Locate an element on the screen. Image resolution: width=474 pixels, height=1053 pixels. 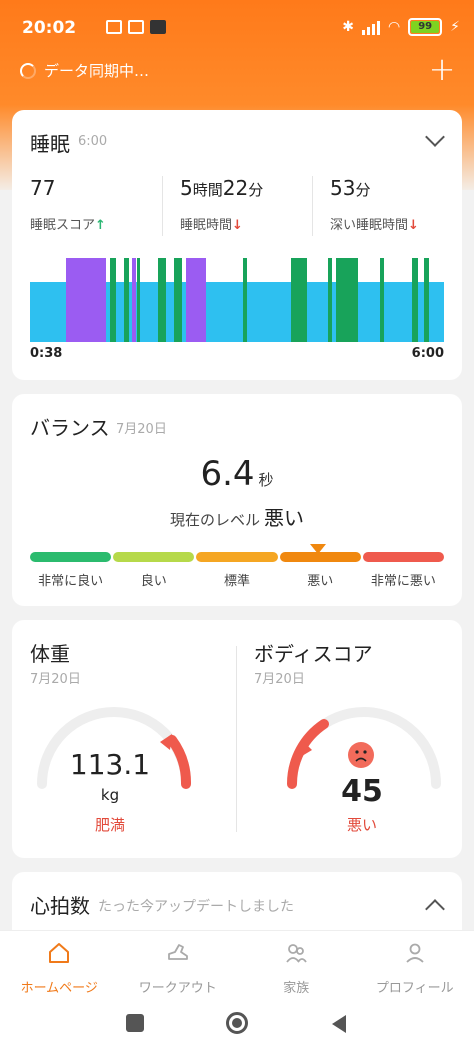
balance-level-value: 悪い is located at coordinates (284, 518).